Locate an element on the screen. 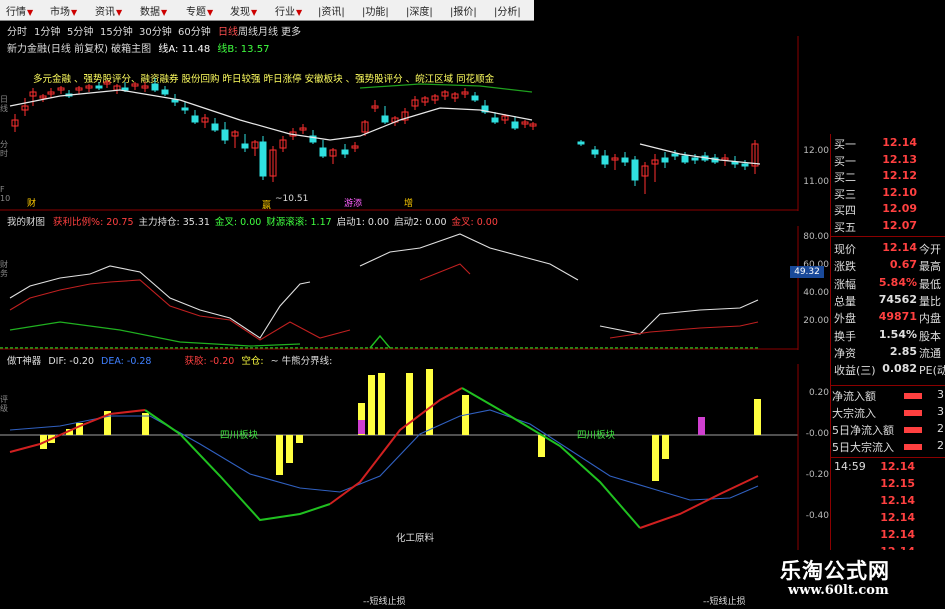 This screenshot has width=945, height=609. stat-value: 1.54% is located at coordinates (897, 334).